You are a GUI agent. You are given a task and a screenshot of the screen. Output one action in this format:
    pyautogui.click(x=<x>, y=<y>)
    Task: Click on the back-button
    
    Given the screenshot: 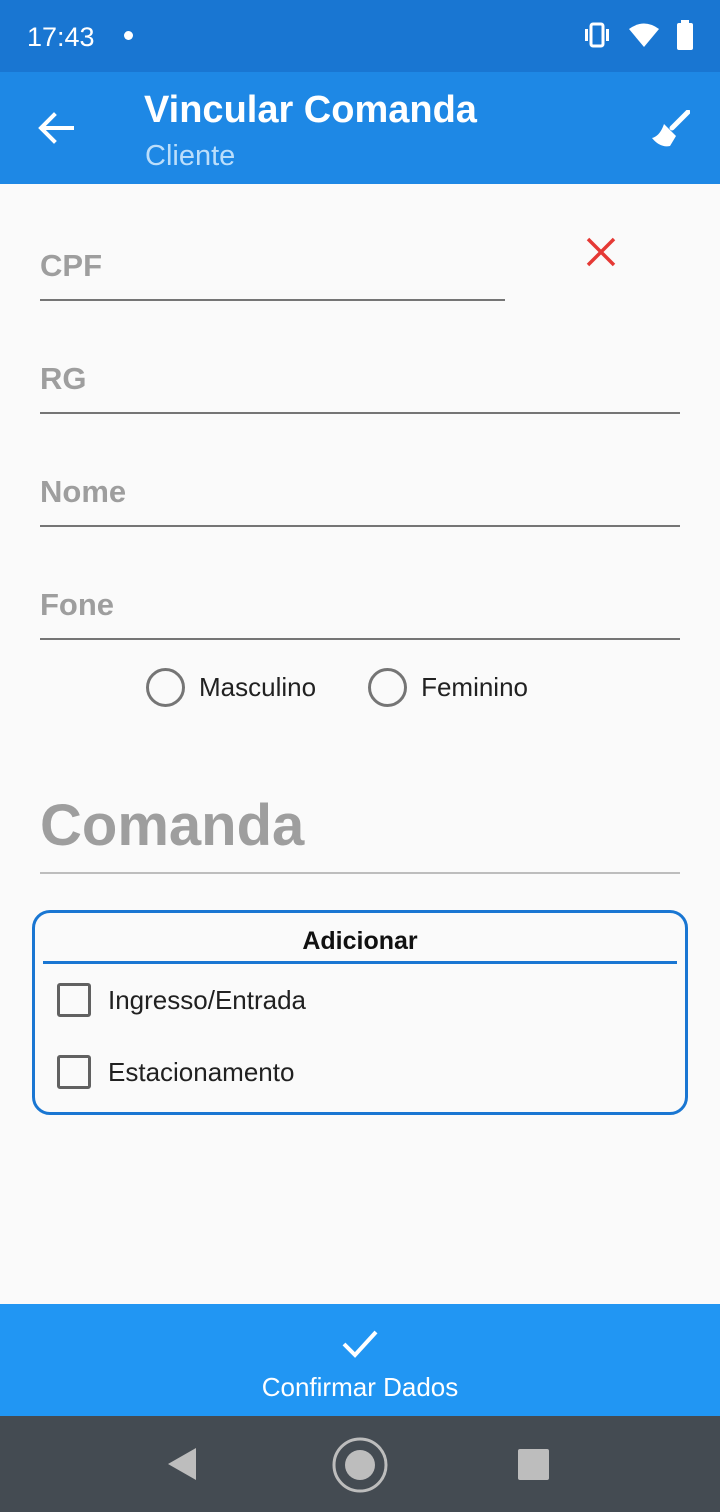 What is the action you would take?
    pyautogui.click(x=56, y=128)
    